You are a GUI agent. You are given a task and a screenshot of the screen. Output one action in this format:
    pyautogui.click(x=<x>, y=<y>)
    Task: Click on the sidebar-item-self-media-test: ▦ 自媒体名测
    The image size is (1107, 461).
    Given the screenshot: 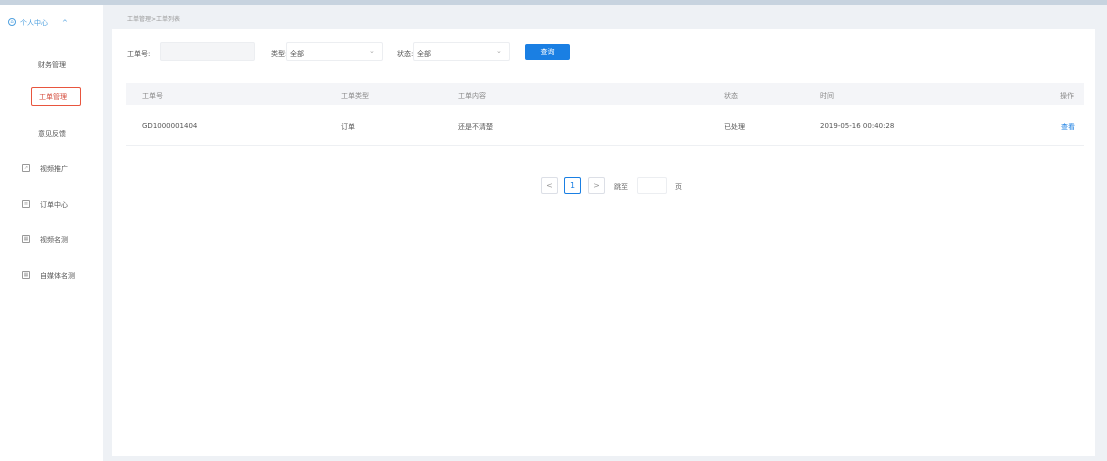 What is the action you would take?
    pyautogui.click(x=51, y=276)
    